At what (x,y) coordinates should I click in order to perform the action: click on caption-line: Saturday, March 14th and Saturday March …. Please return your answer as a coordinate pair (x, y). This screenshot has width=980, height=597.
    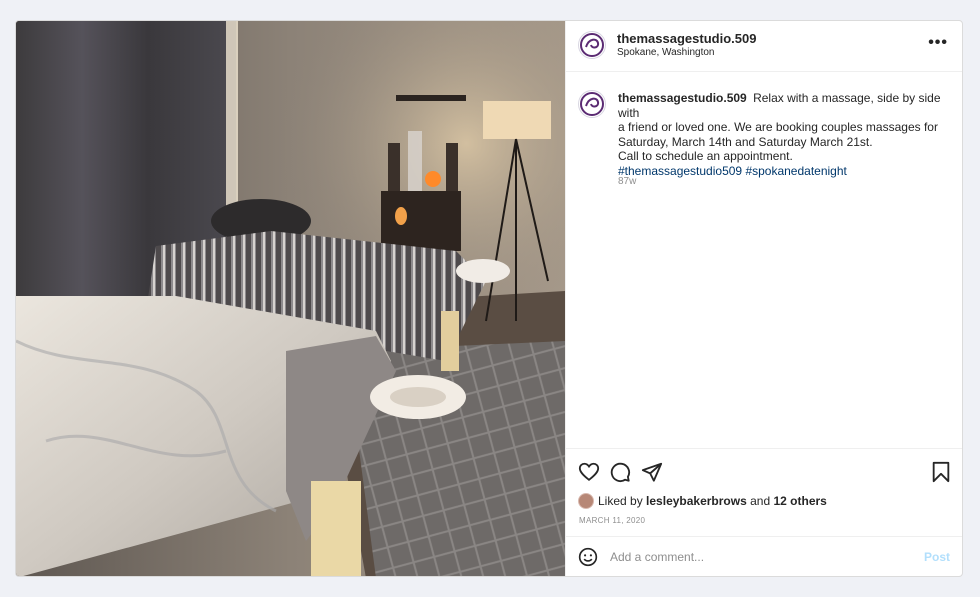
    Looking at the image, I should click on (745, 141).